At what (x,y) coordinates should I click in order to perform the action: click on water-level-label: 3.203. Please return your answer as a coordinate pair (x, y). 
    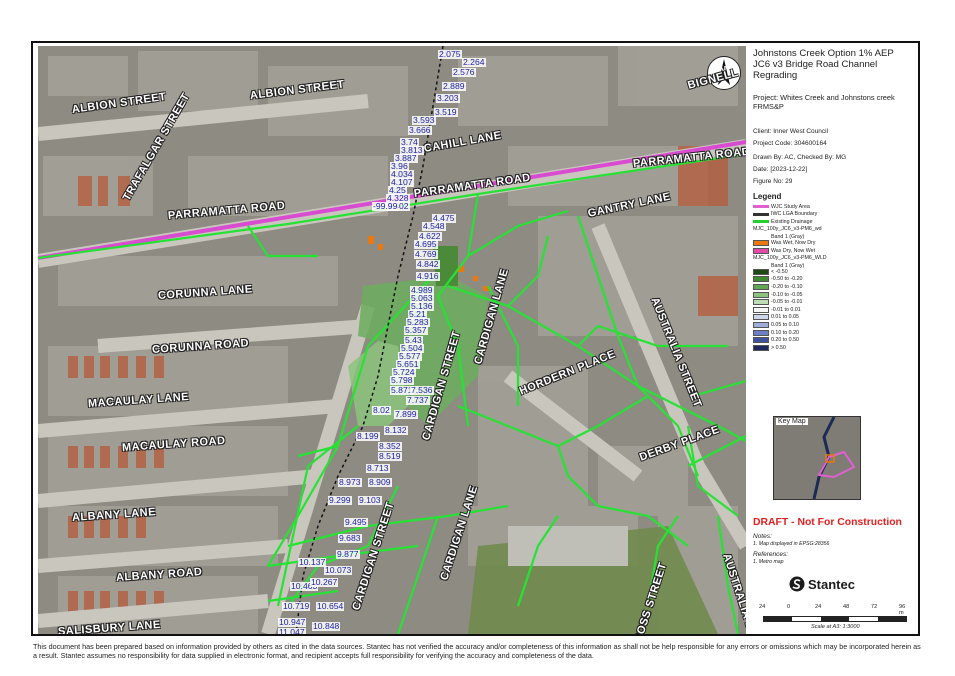
    Looking at the image, I should click on (448, 98).